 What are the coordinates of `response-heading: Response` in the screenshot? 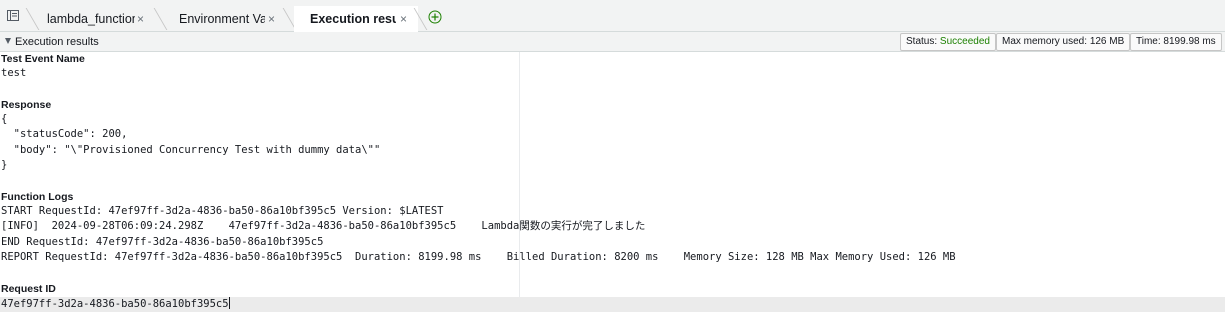 It's located at (26, 105).